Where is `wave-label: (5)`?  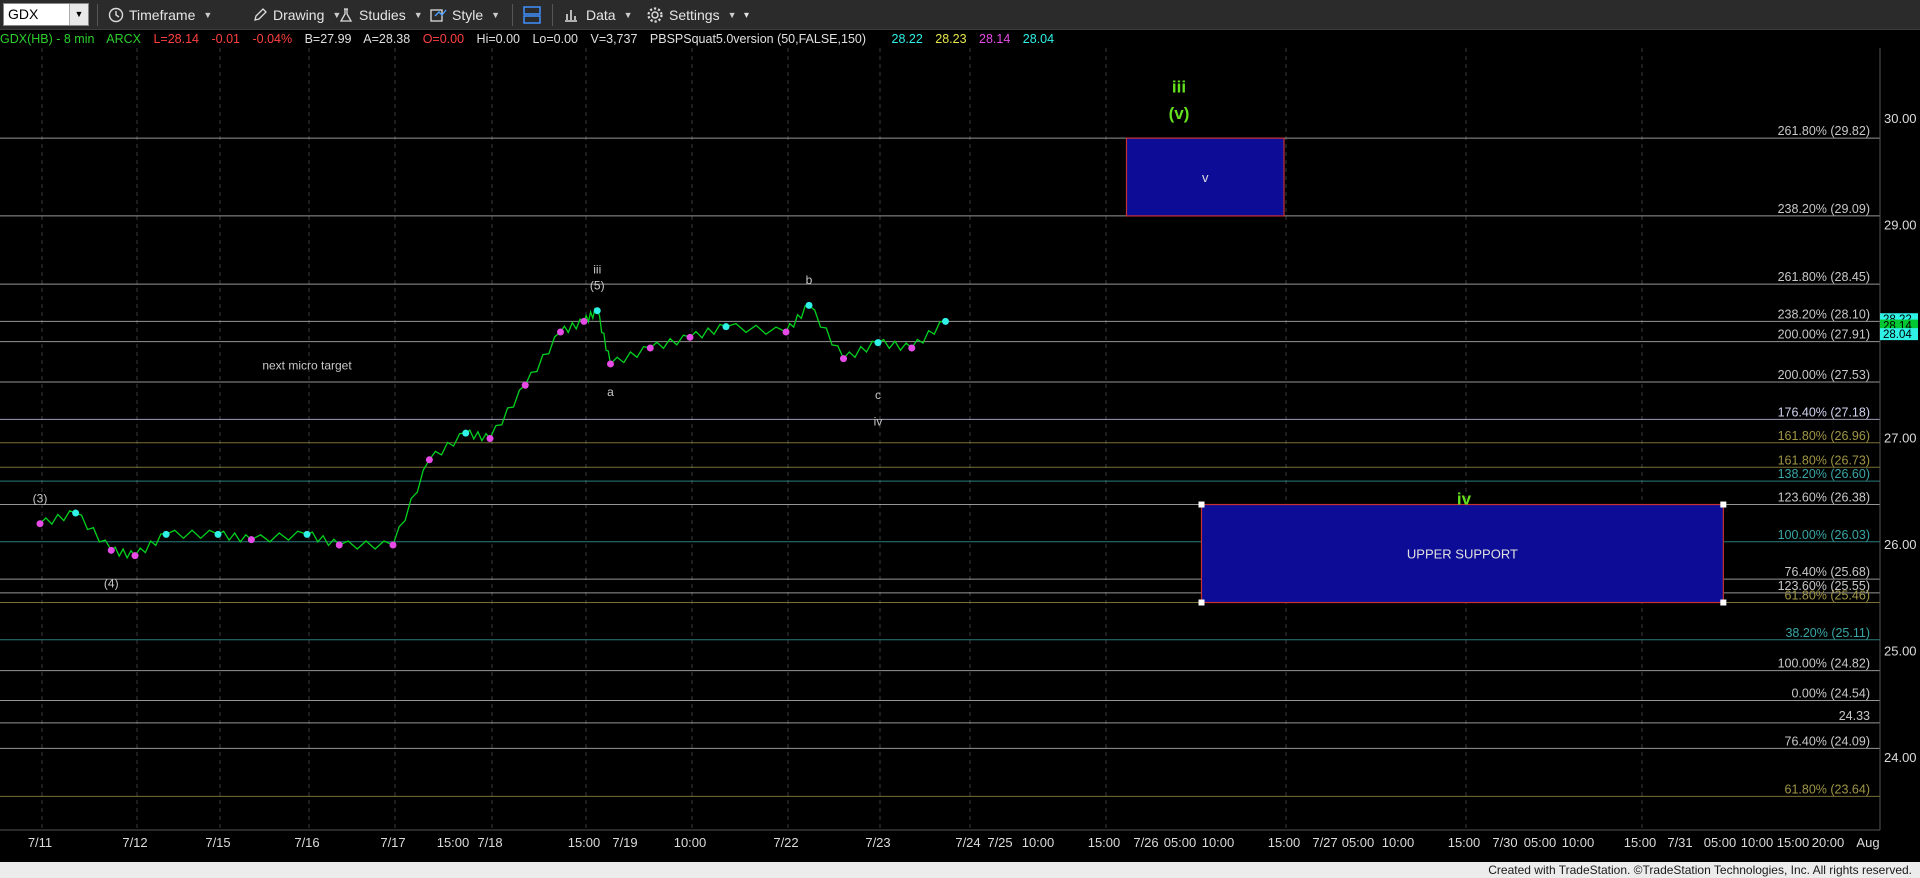 wave-label: (5) is located at coordinates (597, 285).